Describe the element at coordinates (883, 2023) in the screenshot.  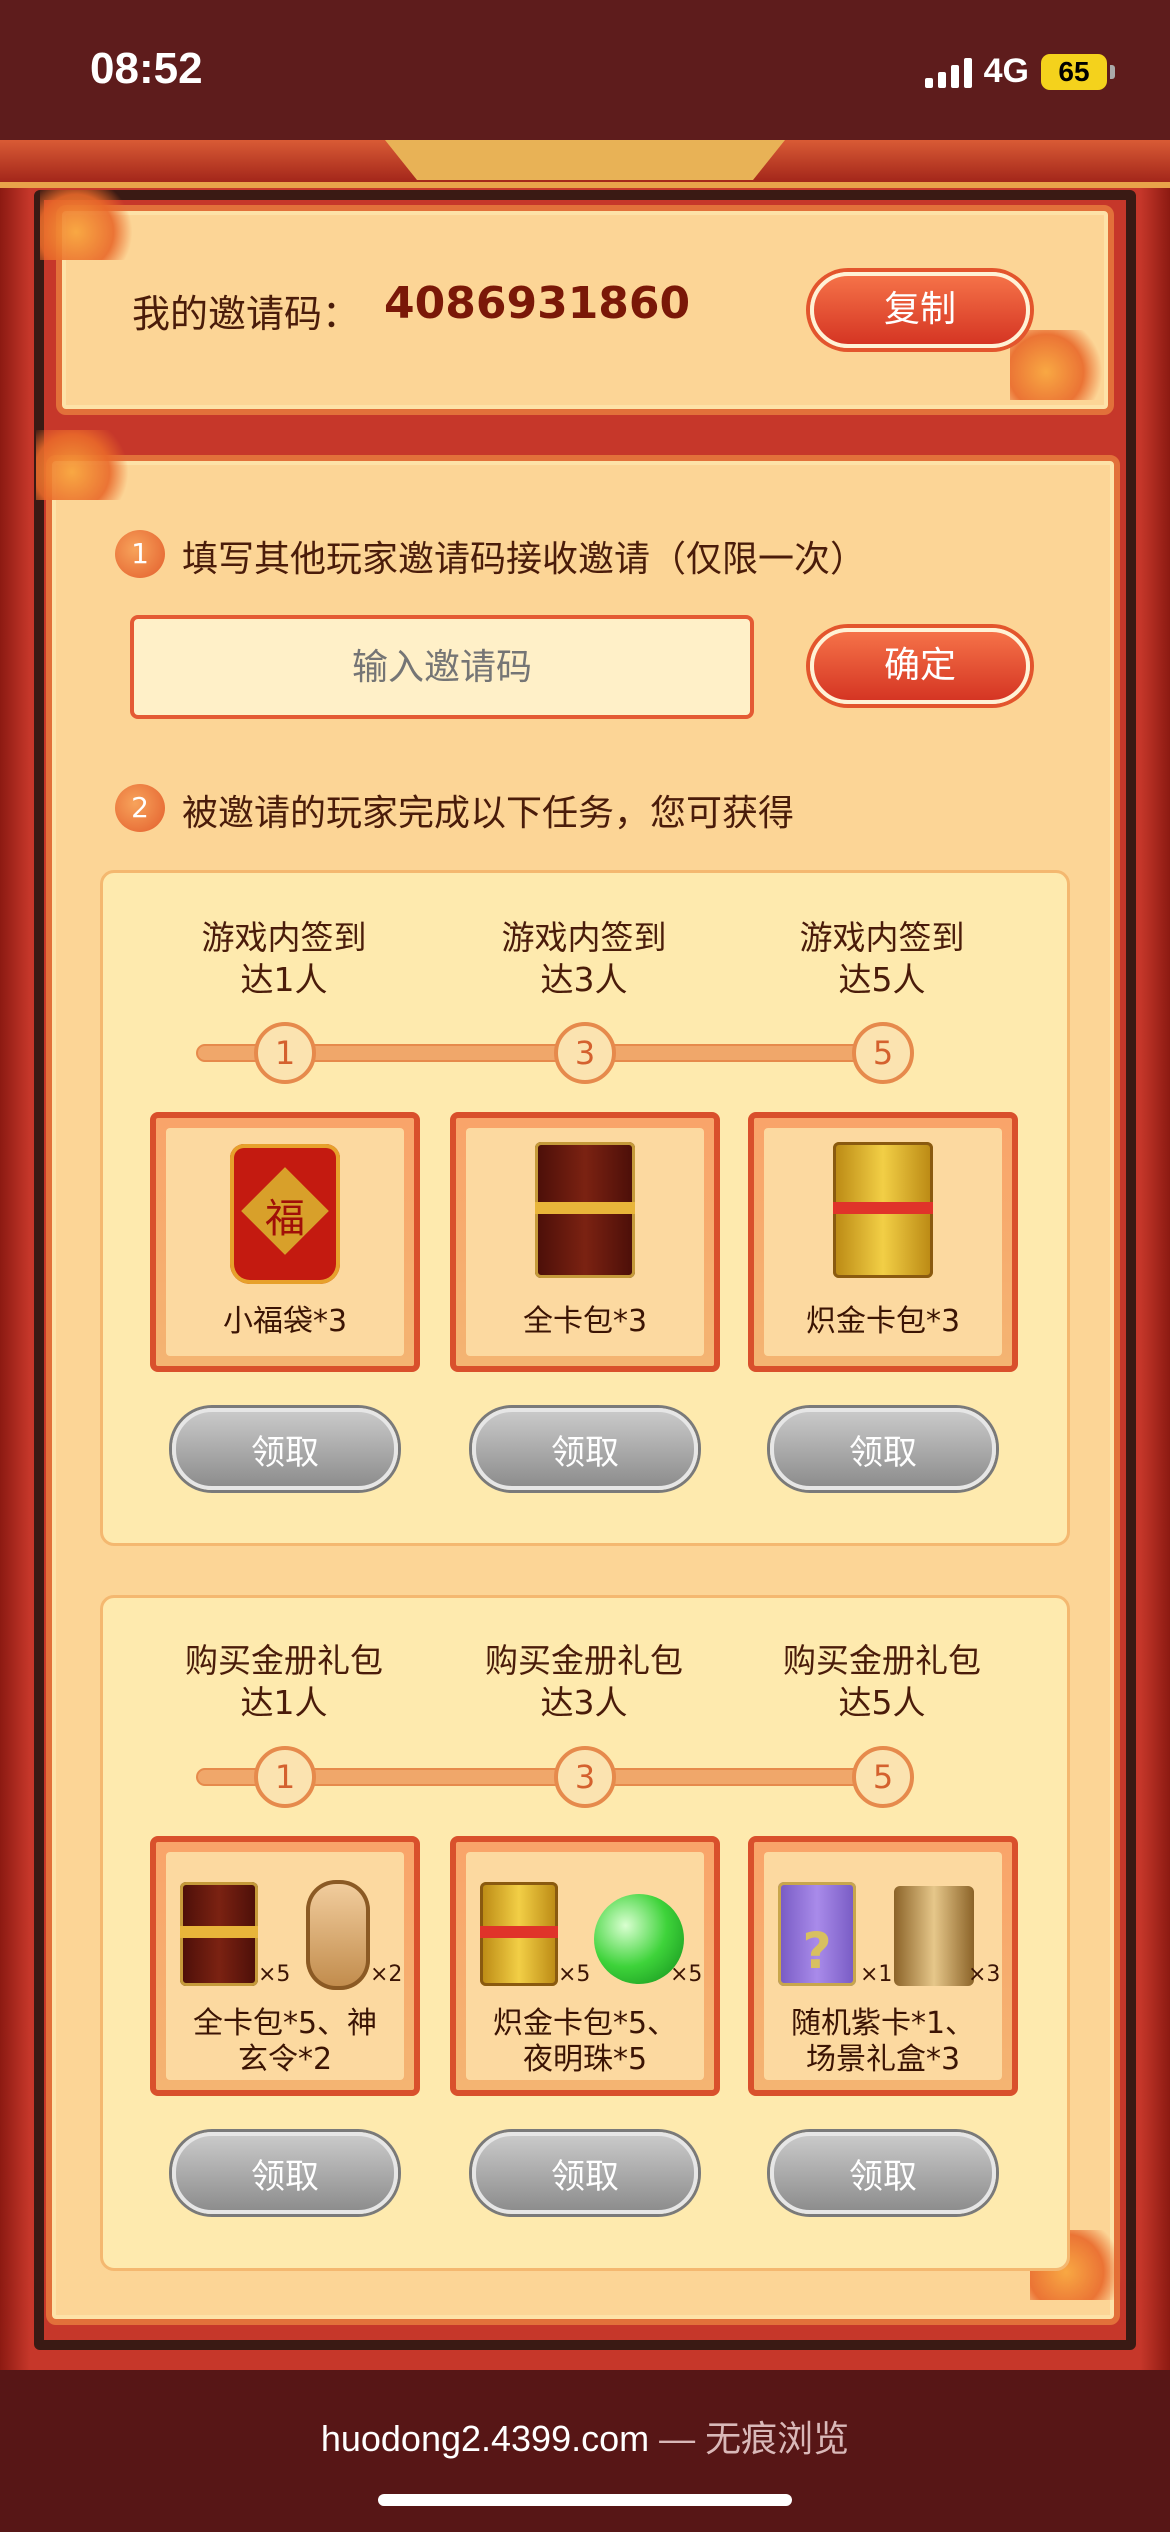
I see `reward-label: 随机紫卡*1、` at that location.